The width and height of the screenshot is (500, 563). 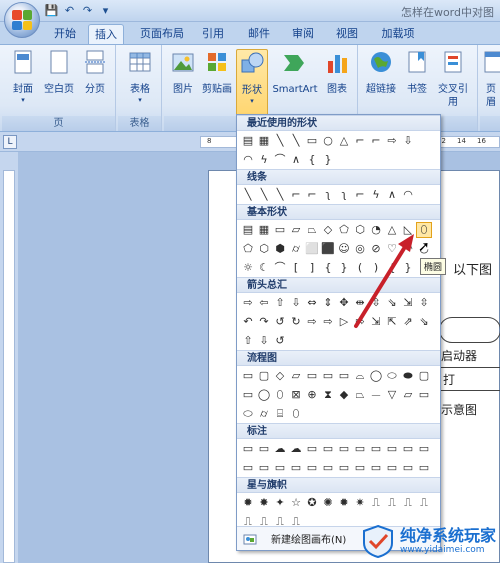 I want to click on office-button, so click(x=22, y=20).